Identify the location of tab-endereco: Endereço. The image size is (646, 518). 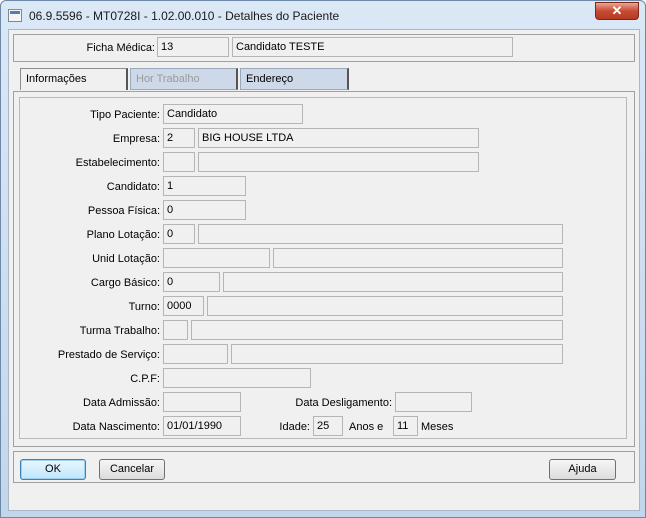
(294, 79).